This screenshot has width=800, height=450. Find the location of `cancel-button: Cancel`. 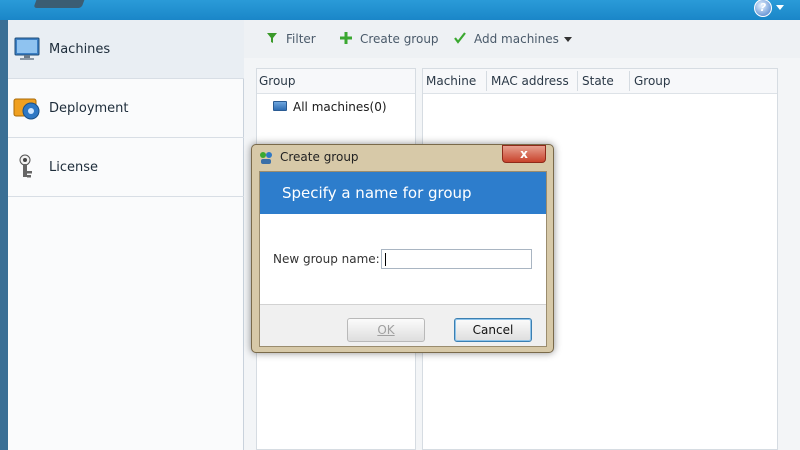

cancel-button: Cancel is located at coordinates (493, 330).